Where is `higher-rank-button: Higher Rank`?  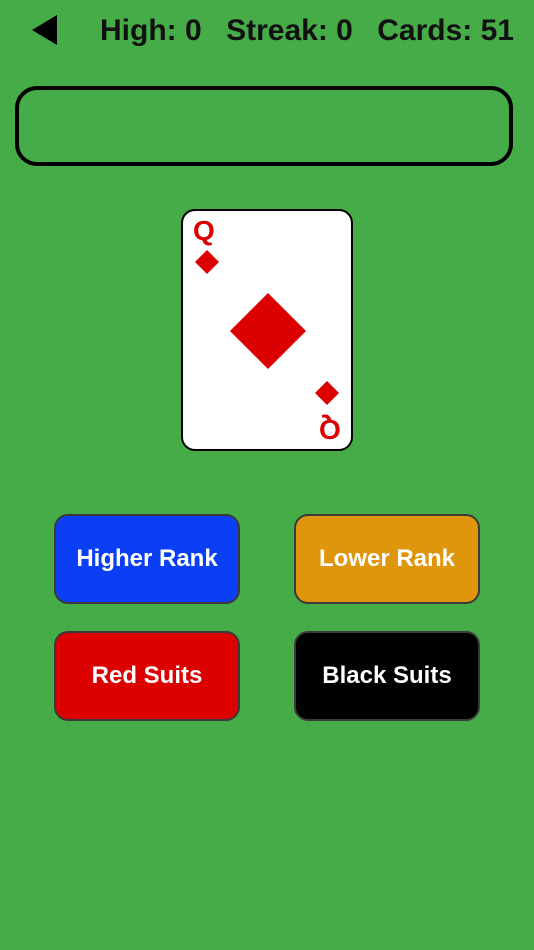 higher-rank-button: Higher Rank is located at coordinates (147, 559).